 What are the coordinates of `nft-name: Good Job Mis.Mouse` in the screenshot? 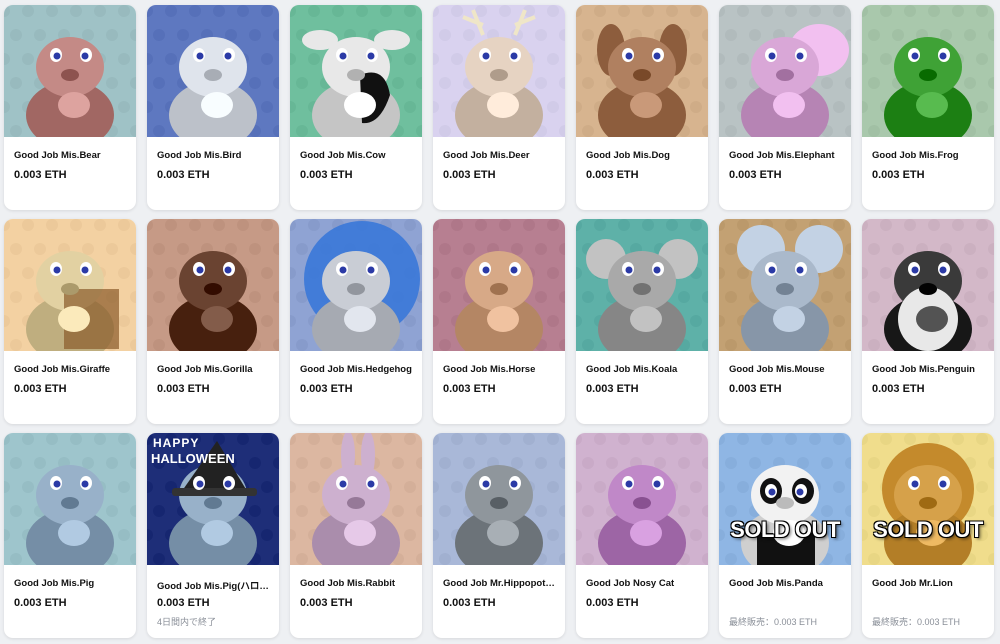 It's located at (777, 369).